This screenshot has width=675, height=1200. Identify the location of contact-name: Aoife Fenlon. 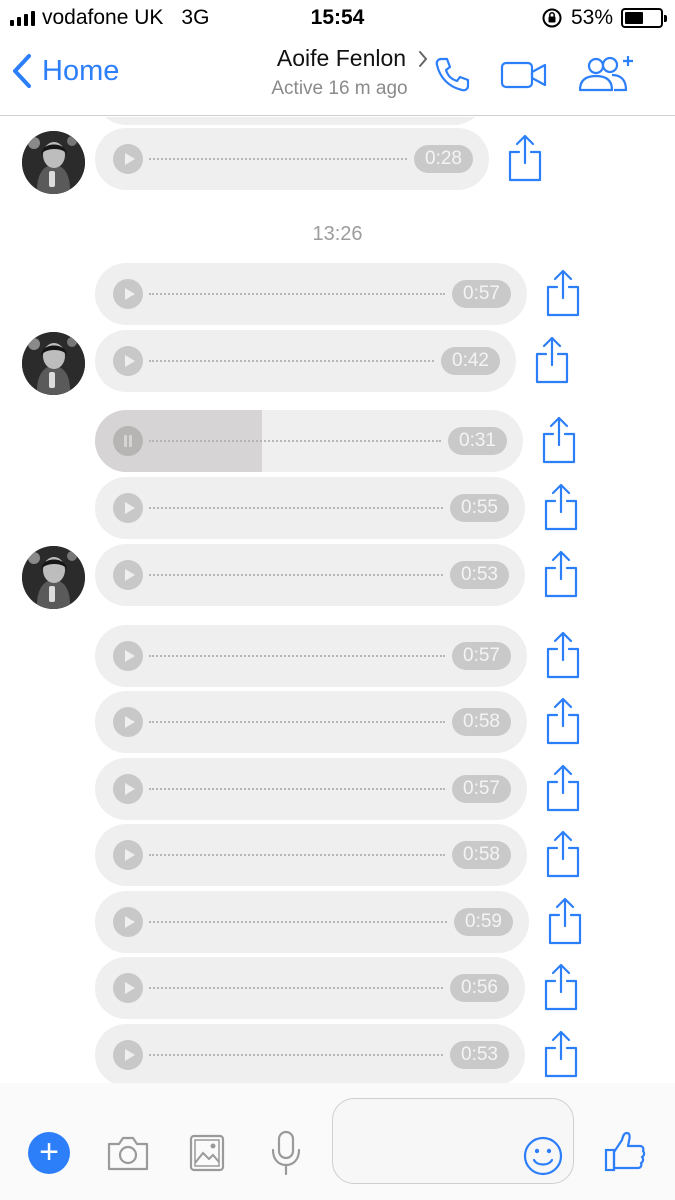
(341, 58).